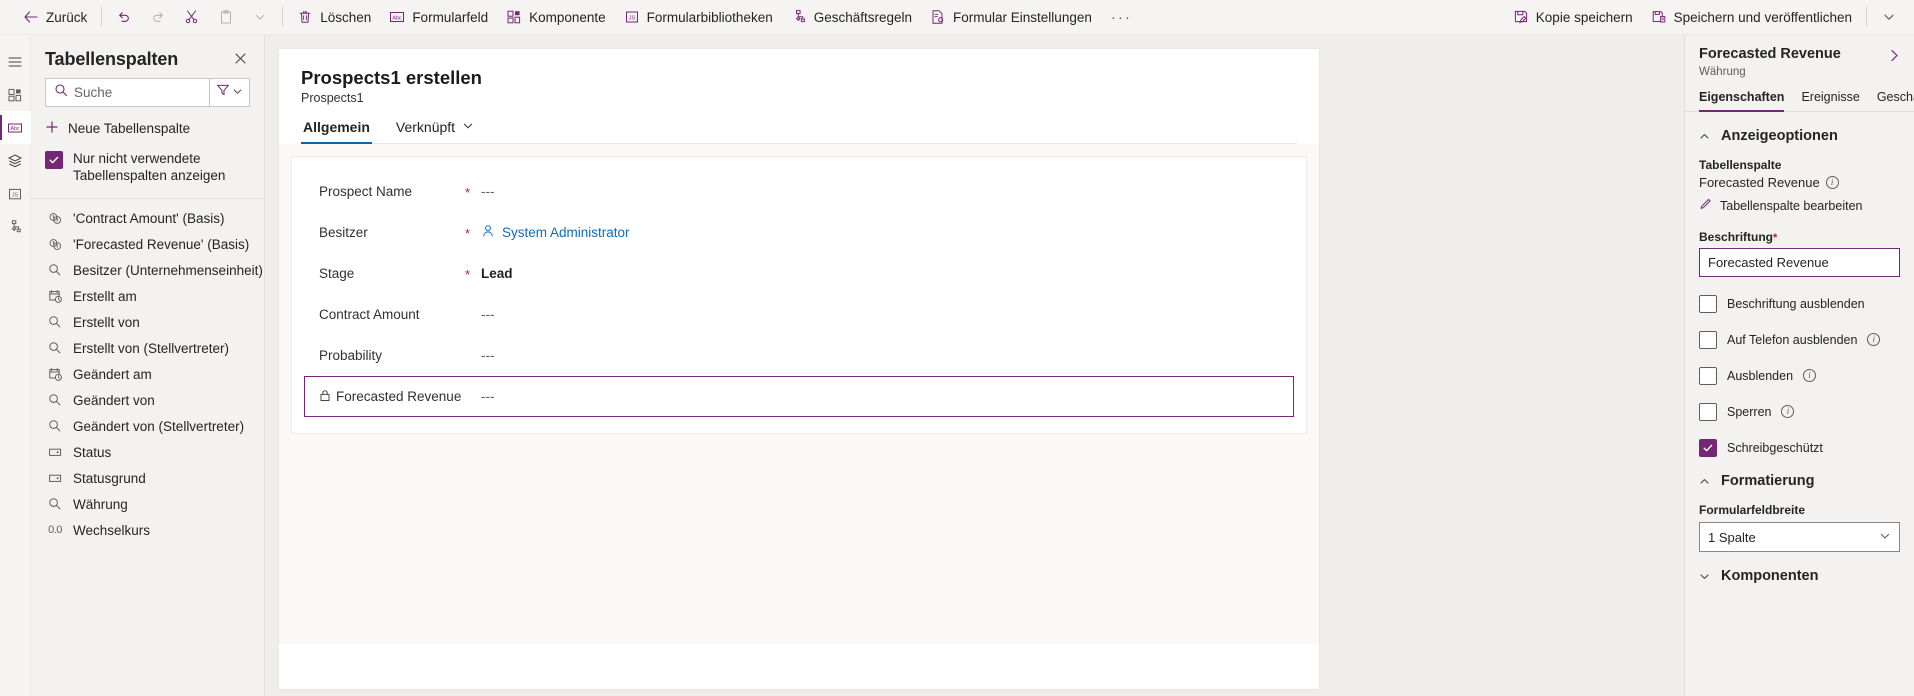 This screenshot has height=696, width=1914. I want to click on form-field-button: Abc Formularfeld, so click(438, 17).